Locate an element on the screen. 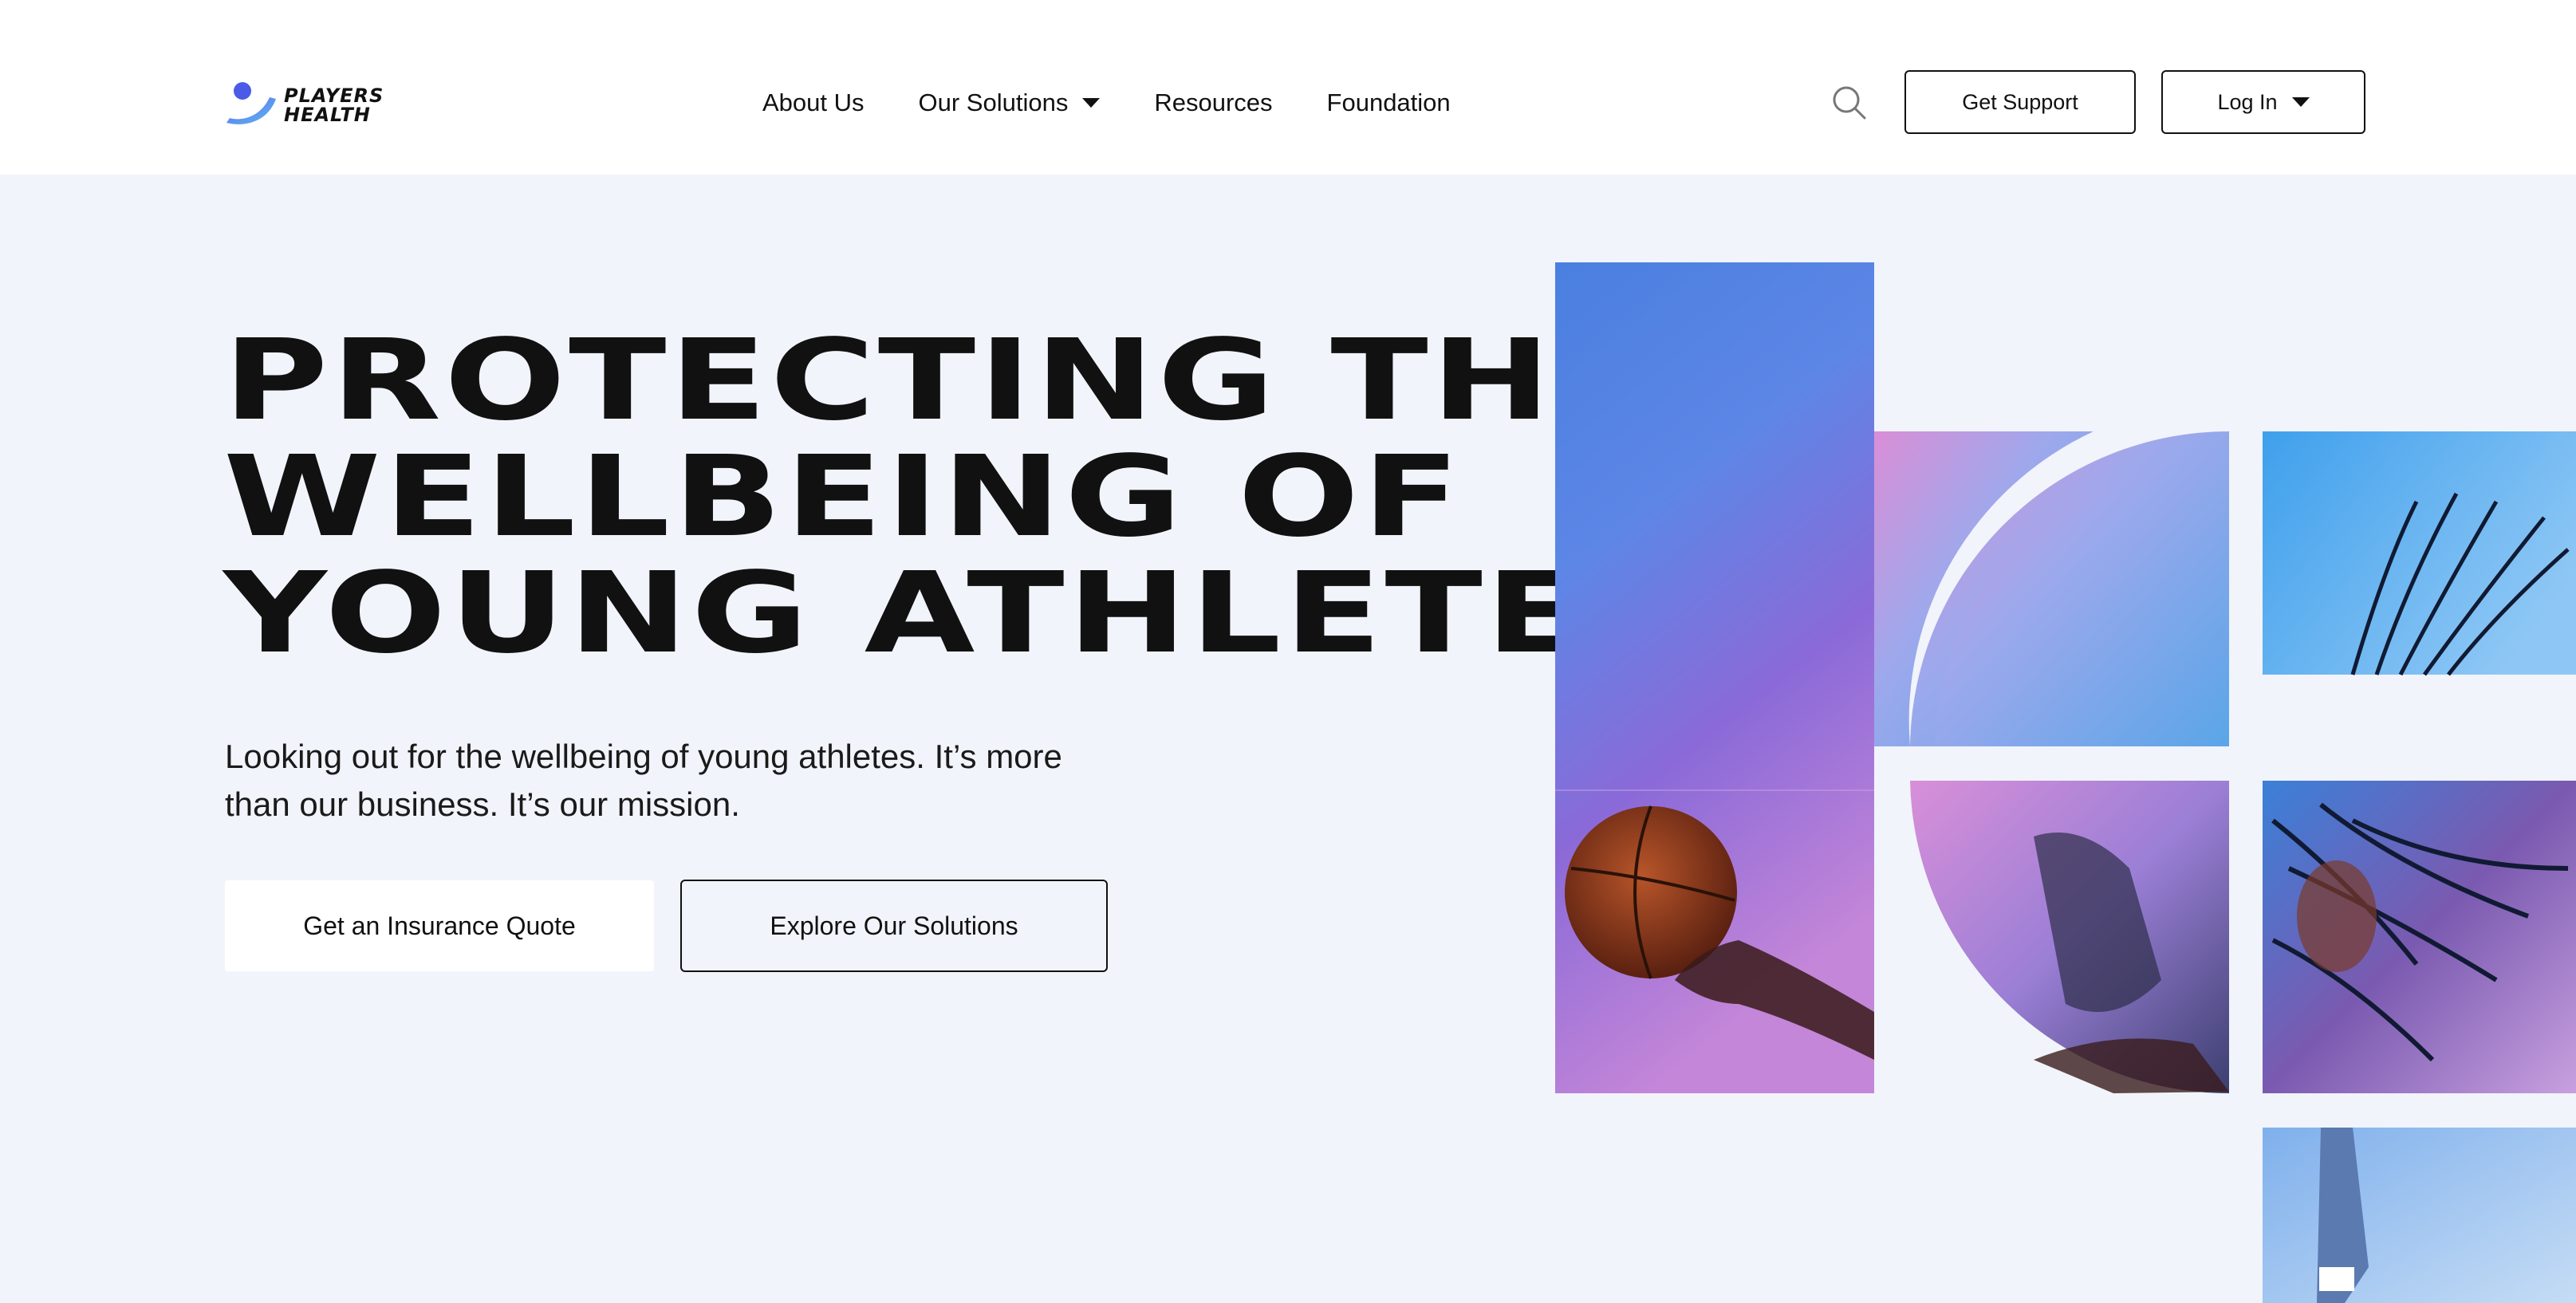  get-insurance-quote-label: Get an Insurance Quote is located at coordinates (439, 925).